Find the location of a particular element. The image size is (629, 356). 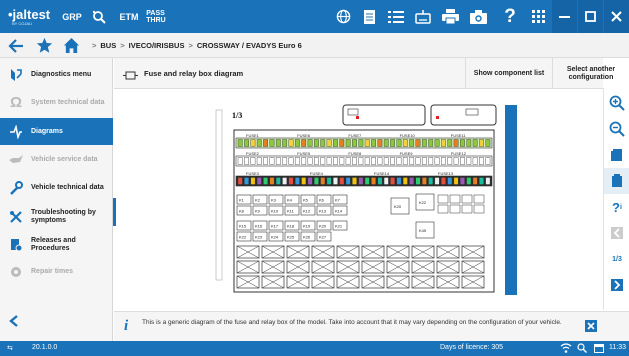

close-info-icon is located at coordinates (591, 326).